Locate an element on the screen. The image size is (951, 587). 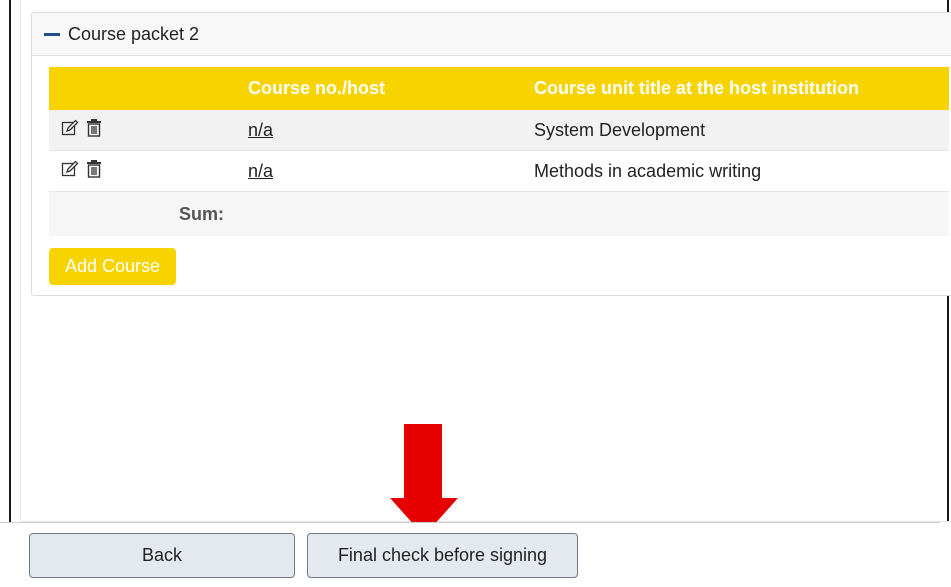
sum-label: Sum: is located at coordinates (140, 213).